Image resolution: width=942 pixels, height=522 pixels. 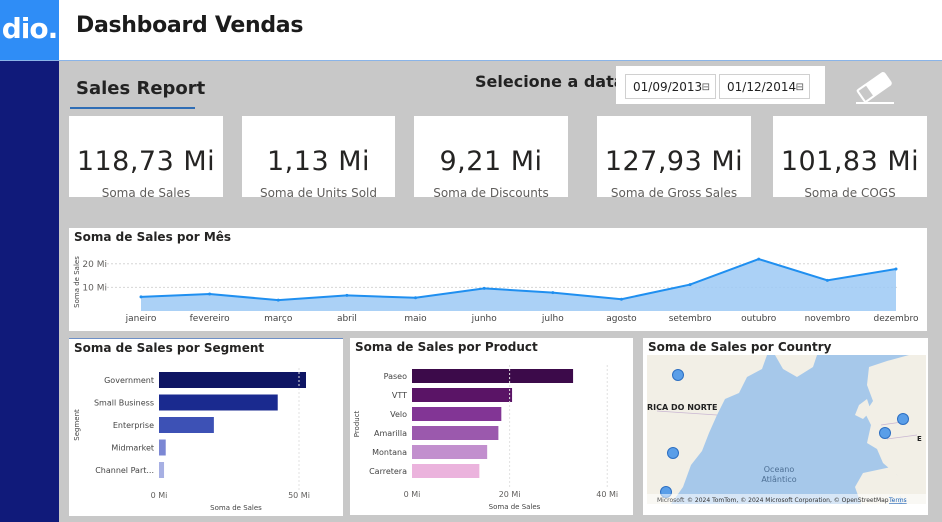 I want to click on kpi-card-units-sold: 1,13 Mi Soma de Units Sold, so click(x=318, y=158).